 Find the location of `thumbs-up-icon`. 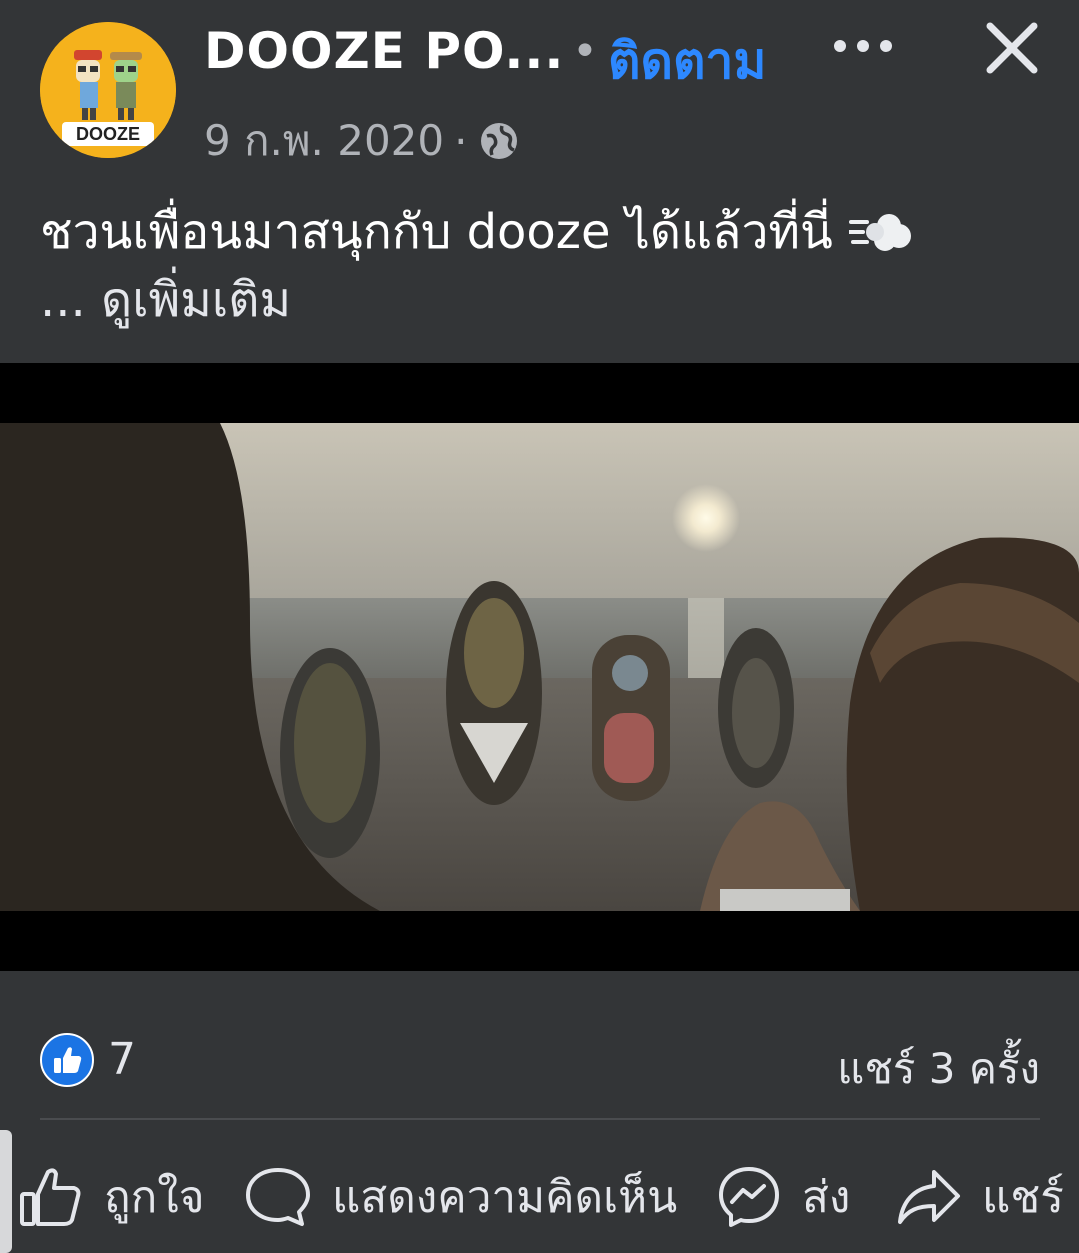

thumbs-up-icon is located at coordinates (50, 1197).